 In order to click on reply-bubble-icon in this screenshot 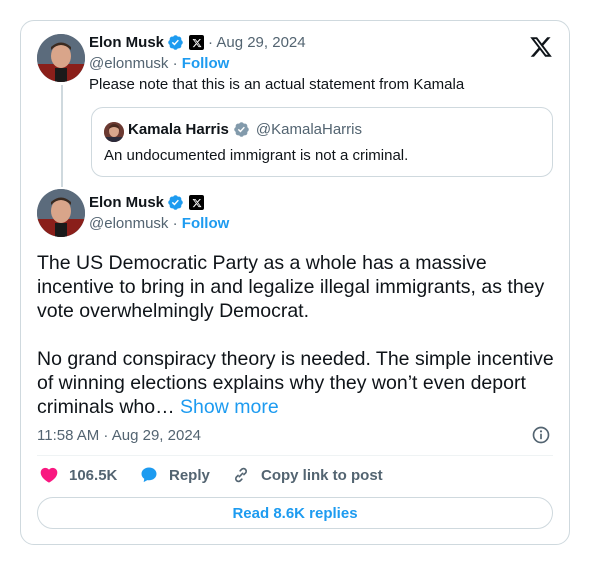, I will do `click(149, 475)`.